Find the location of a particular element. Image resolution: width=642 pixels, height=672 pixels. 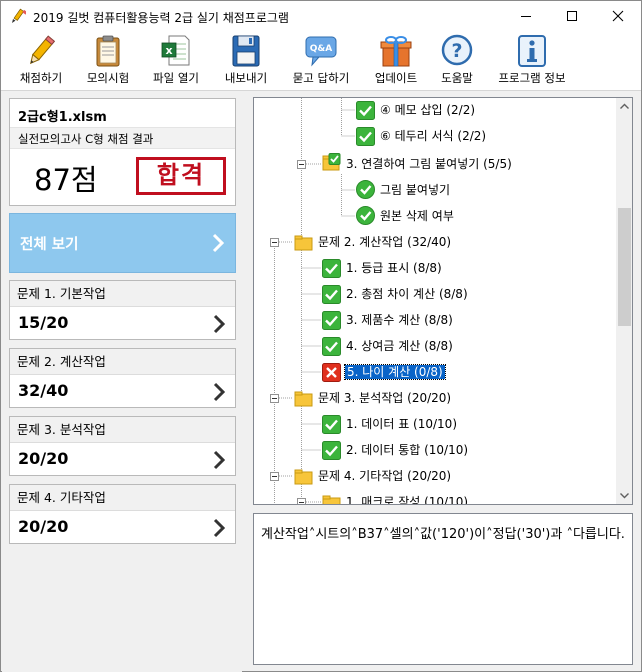

toolbar-label: 업데이트 is located at coordinates (396, 78).